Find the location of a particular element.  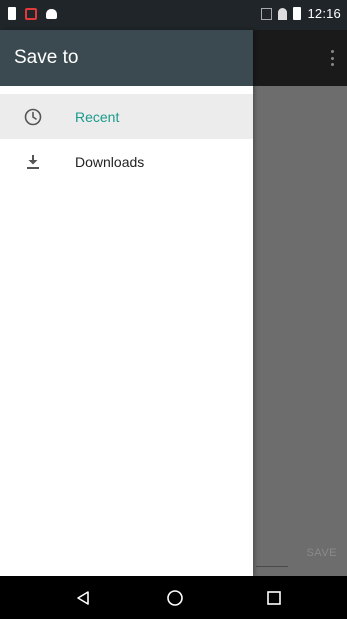

back-icon is located at coordinates (83, 598).